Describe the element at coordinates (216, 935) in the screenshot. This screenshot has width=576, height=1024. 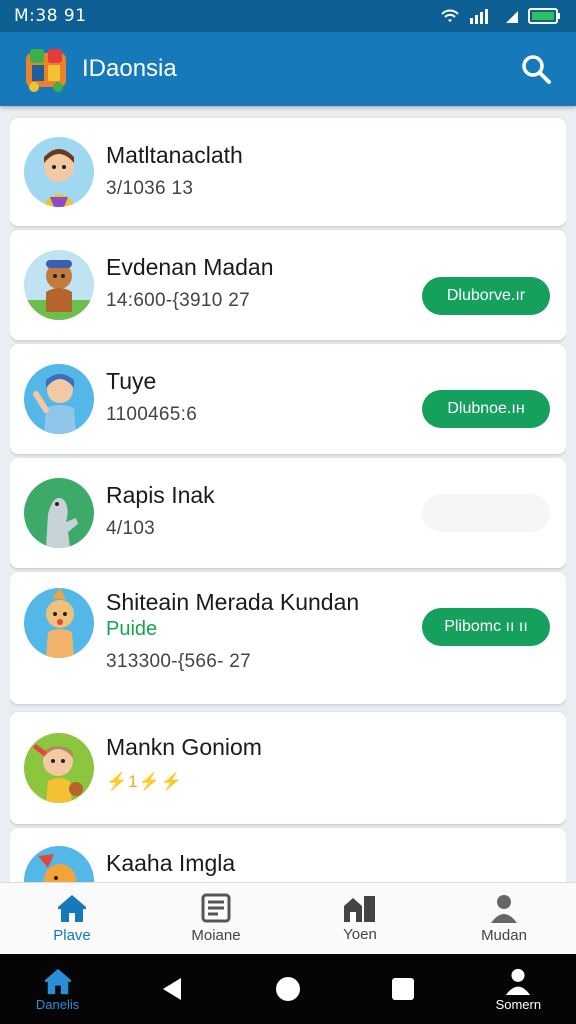
I see `nav-label: Moiane` at that location.